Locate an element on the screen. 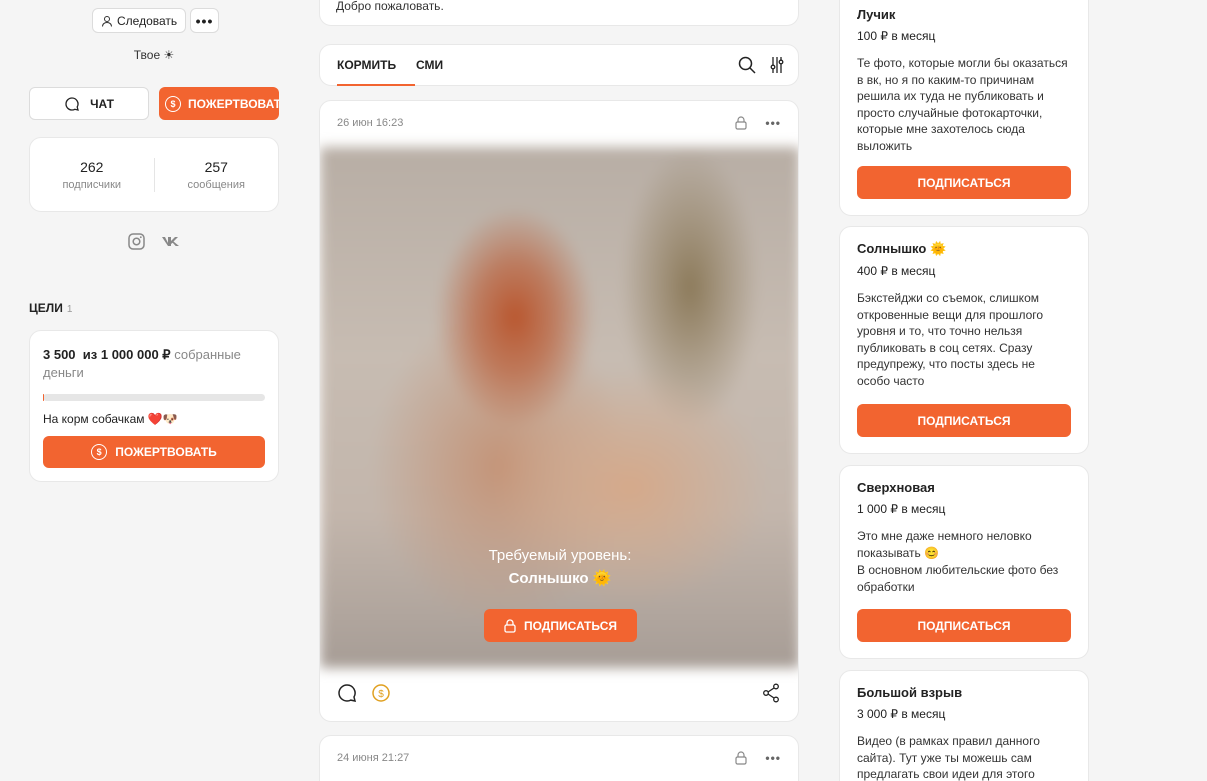 The image size is (1207, 781). post-actions: $ is located at coordinates (364, 693).